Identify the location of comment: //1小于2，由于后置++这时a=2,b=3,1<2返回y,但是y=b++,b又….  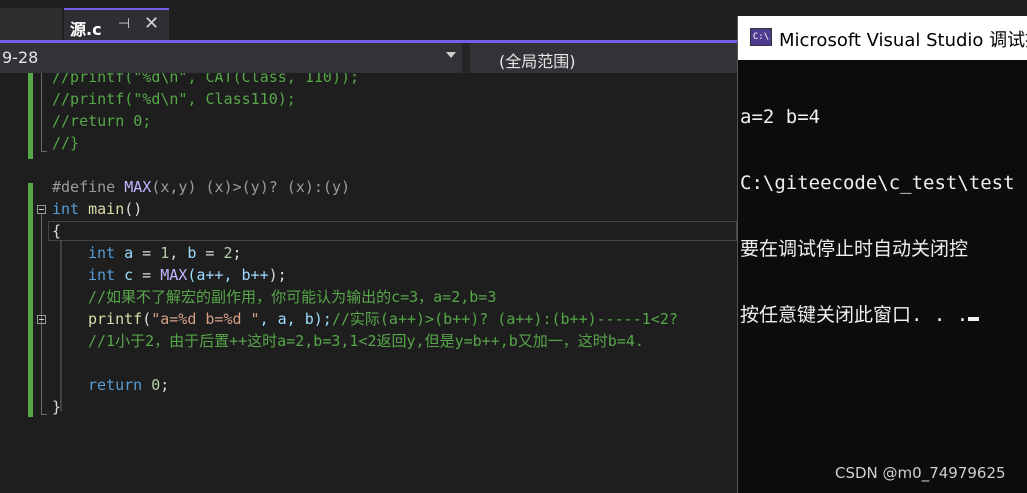
(366, 341).